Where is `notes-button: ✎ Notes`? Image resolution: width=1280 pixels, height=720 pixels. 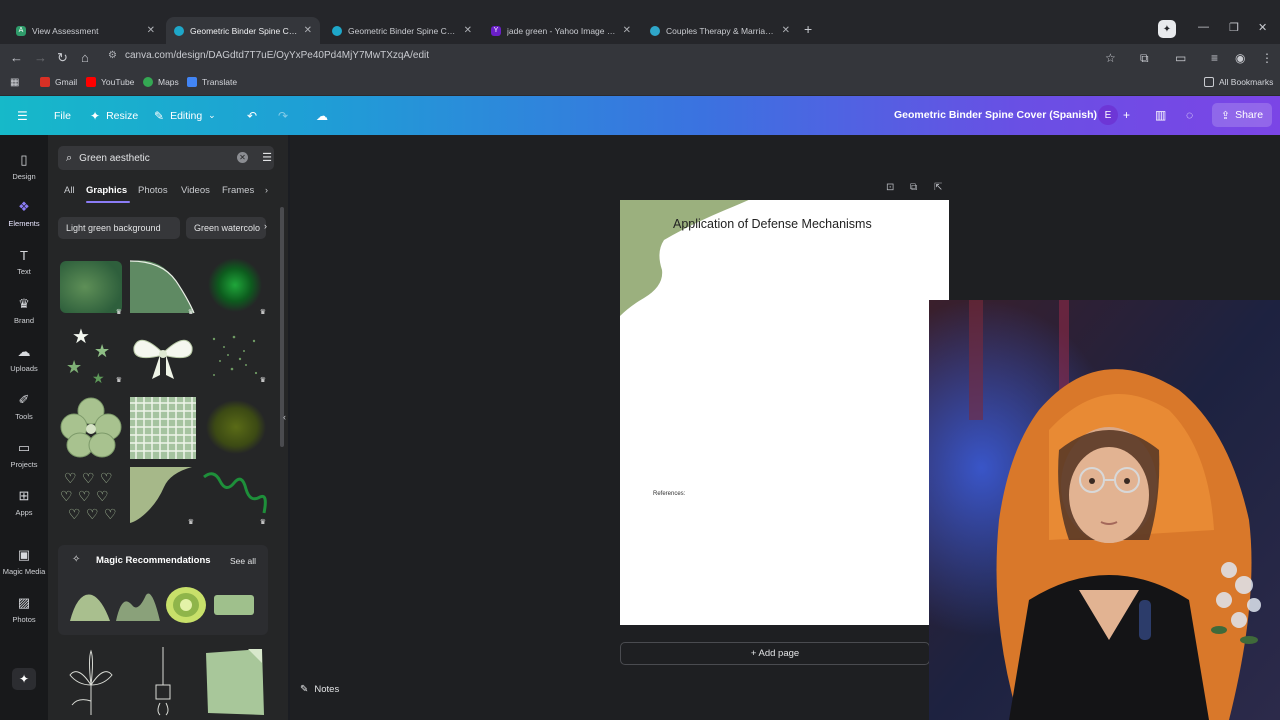 notes-button: ✎ Notes is located at coordinates (319, 689).